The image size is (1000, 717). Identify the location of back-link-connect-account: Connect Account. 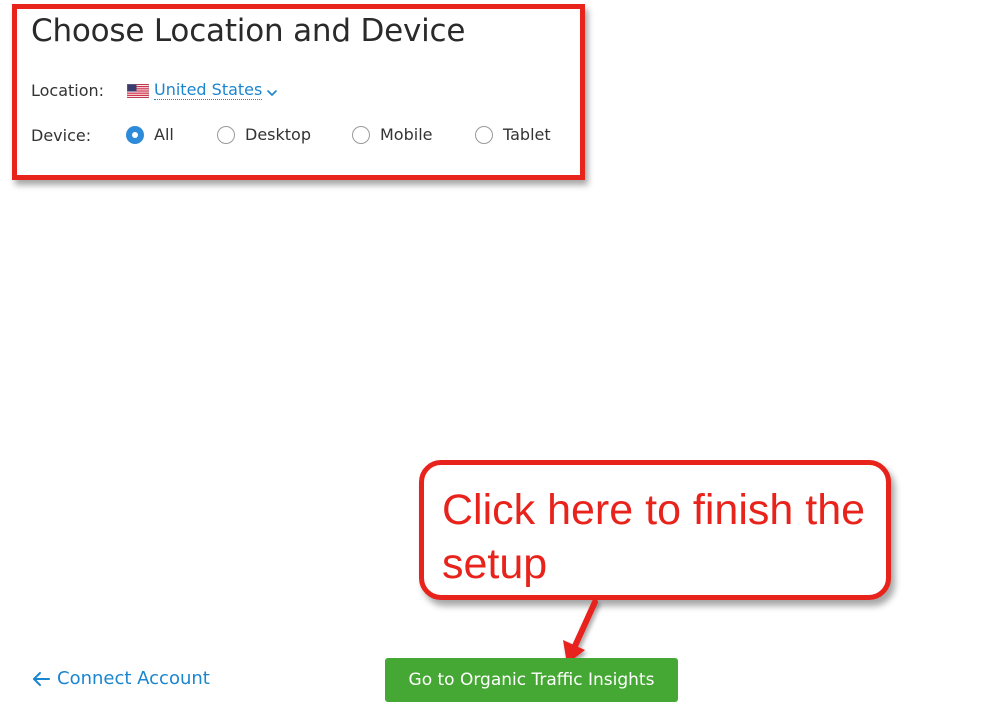
(121, 678).